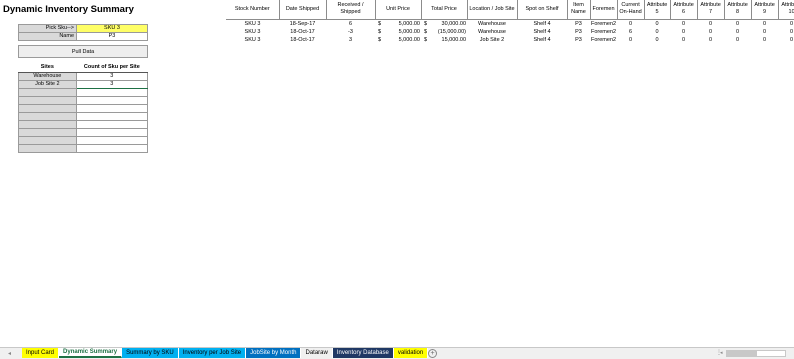 The width and height of the screenshot is (794, 359). Describe the element at coordinates (83, 51) in the screenshot. I see `pull-data-button: Pull Data` at that location.